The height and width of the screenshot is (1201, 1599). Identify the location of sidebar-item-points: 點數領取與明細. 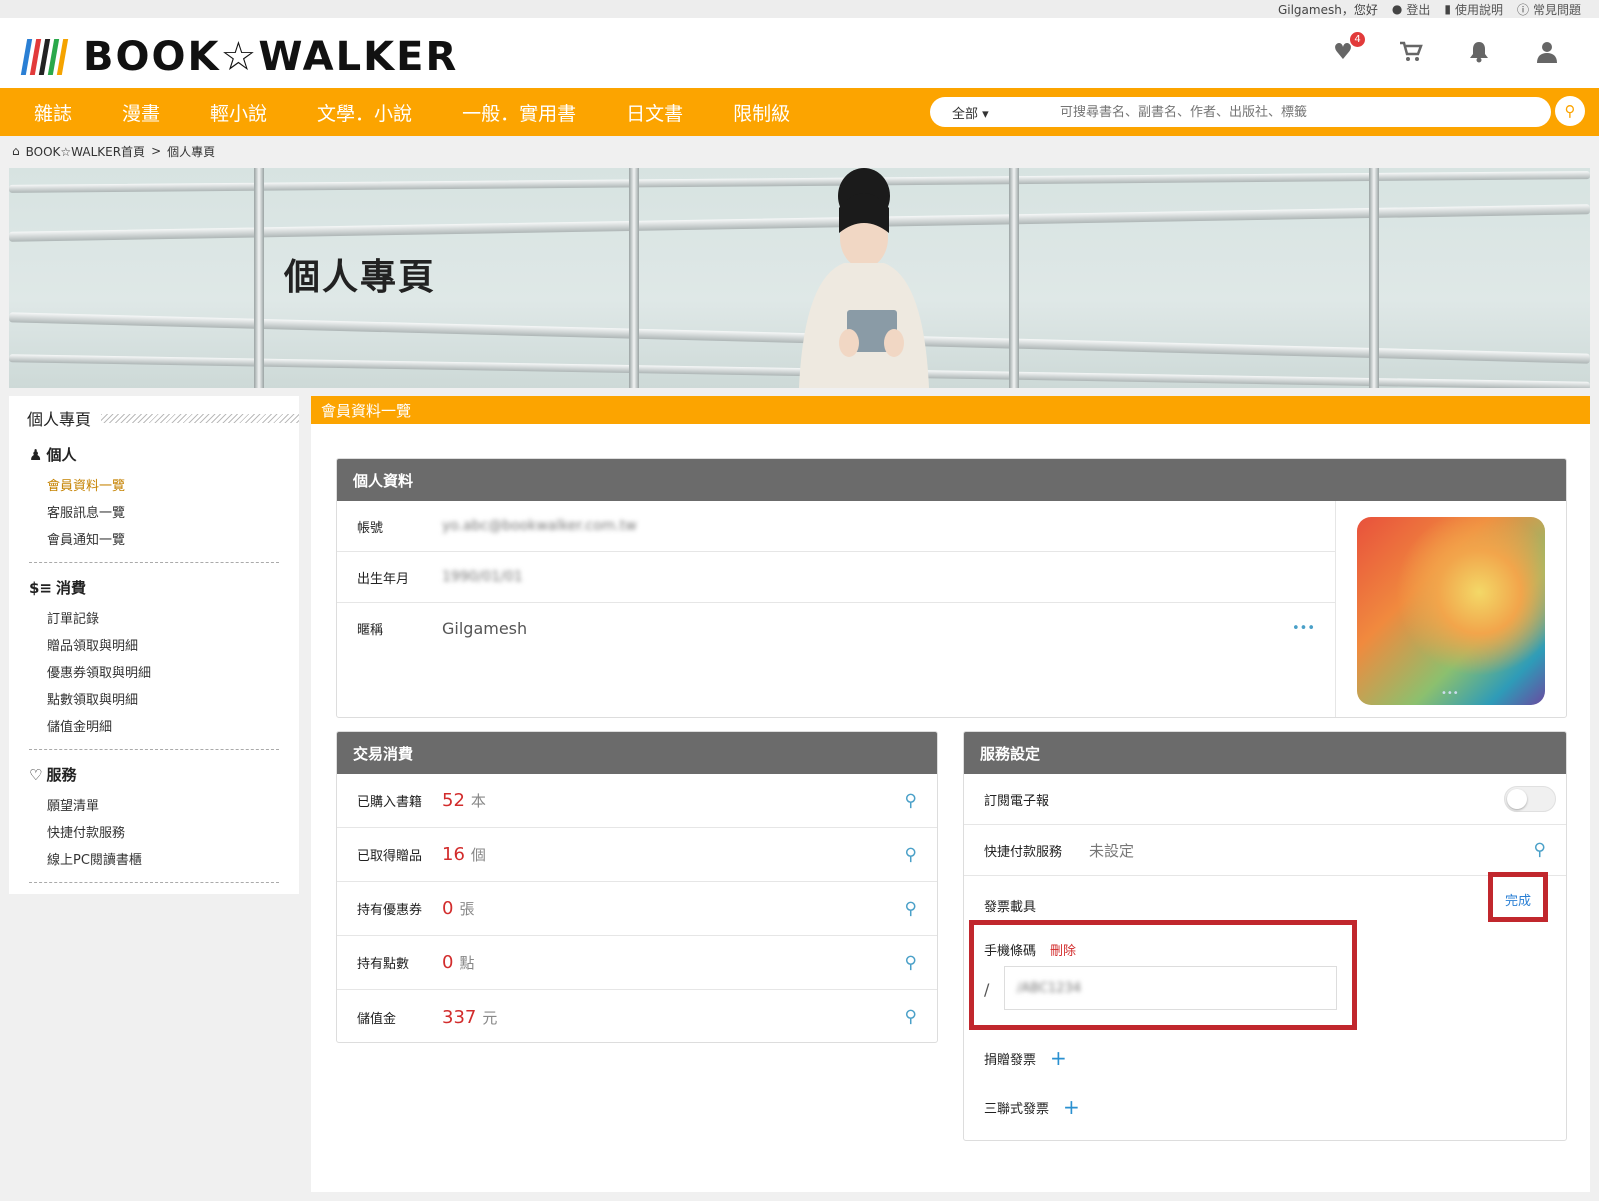
(154, 698).